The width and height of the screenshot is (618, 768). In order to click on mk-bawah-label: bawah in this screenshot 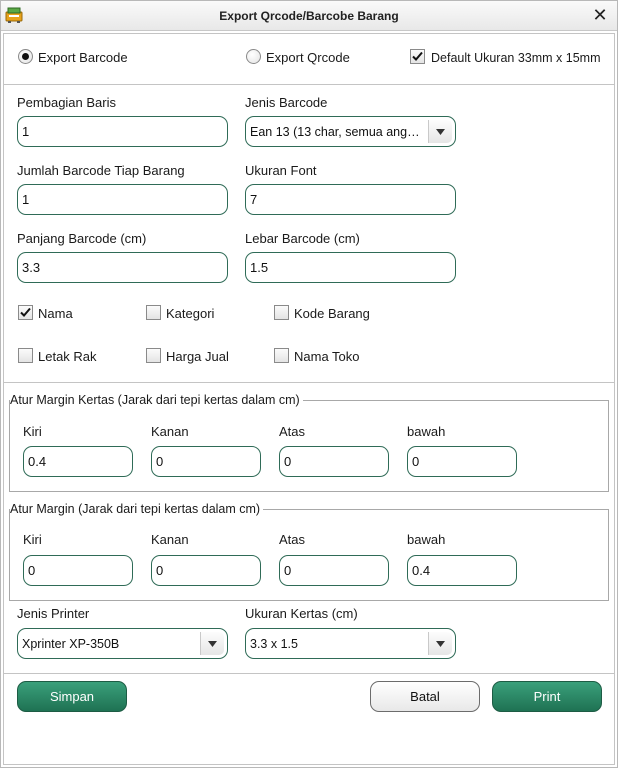, I will do `click(426, 431)`.